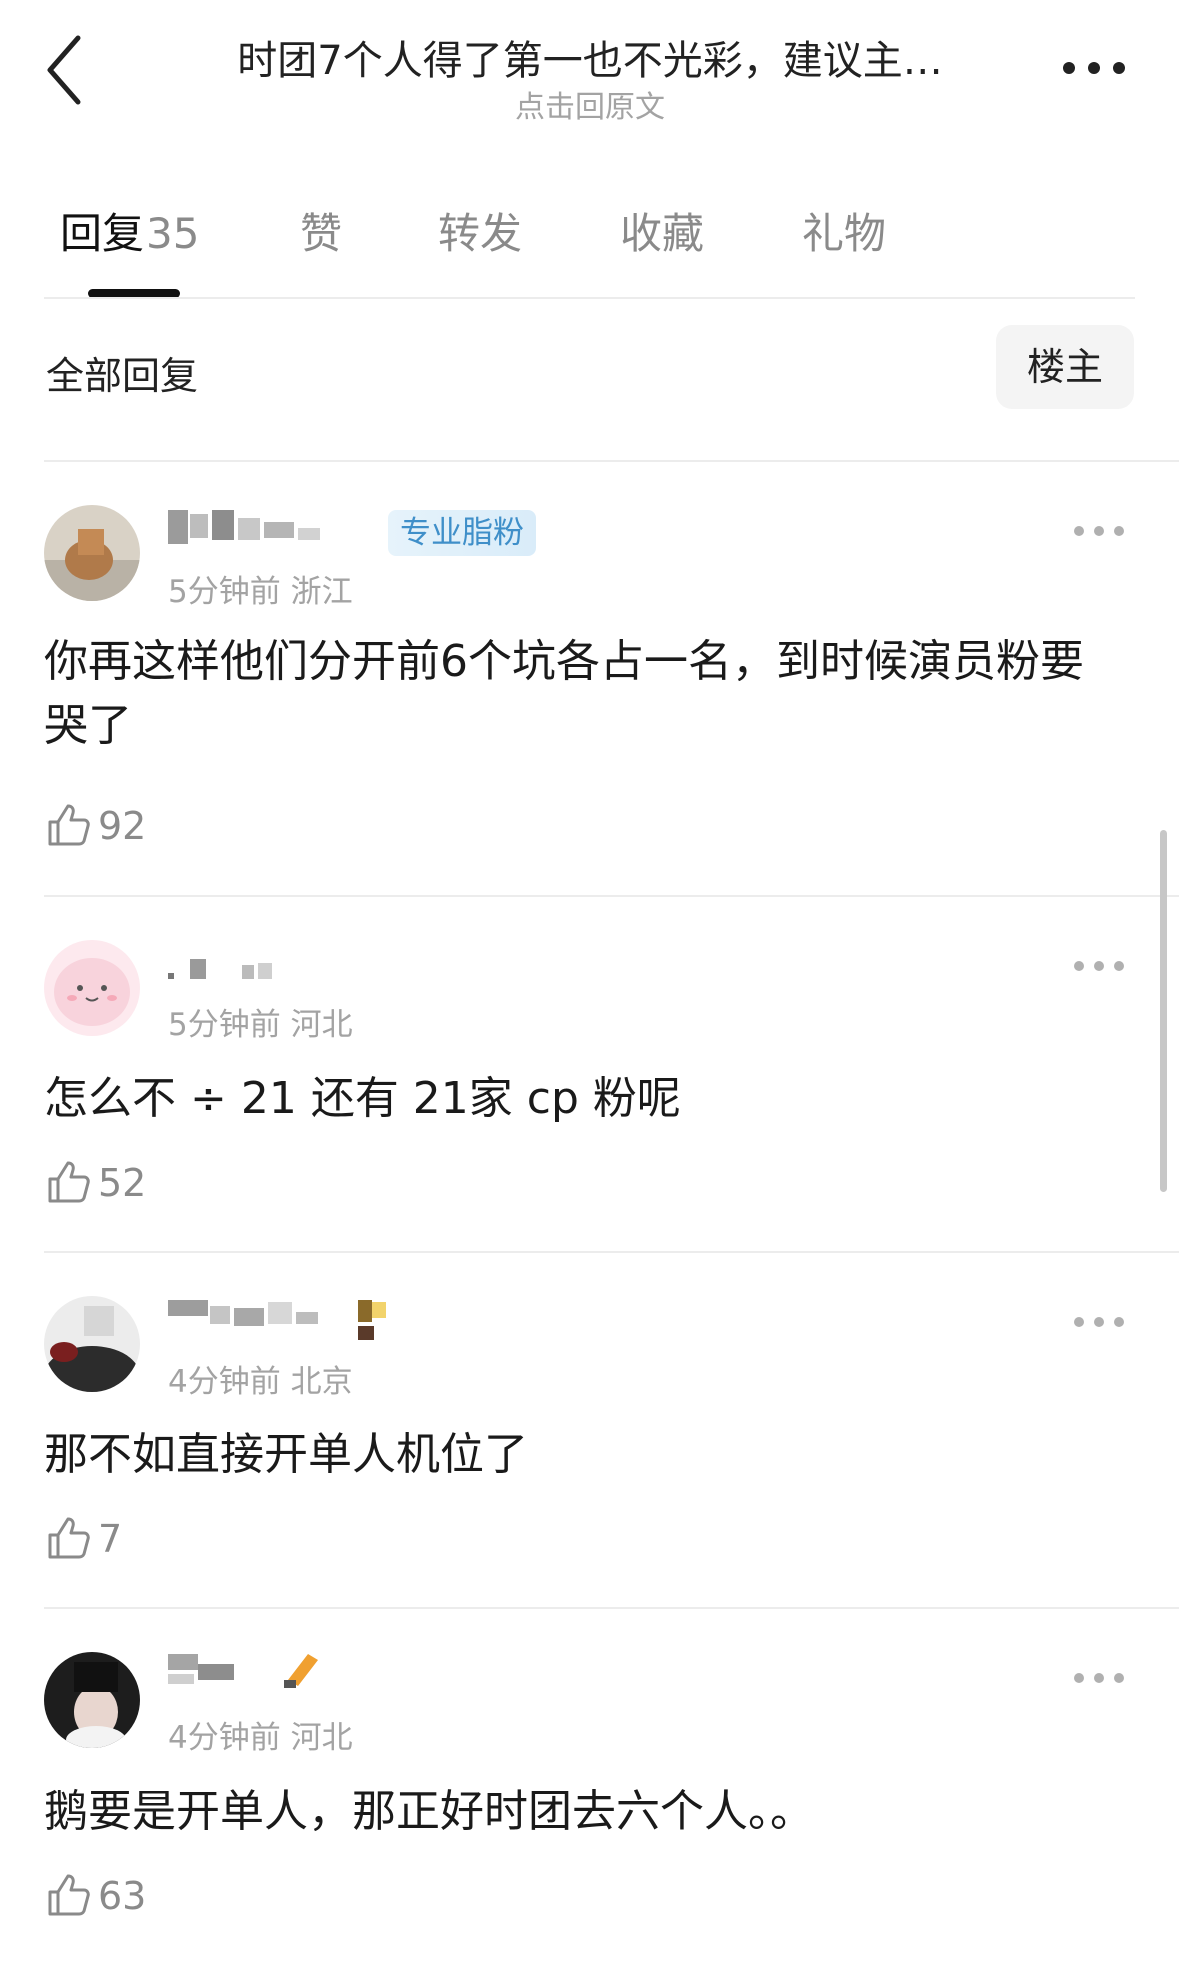 This screenshot has width=1179, height=1963. I want to click on comment-text: 鹅要是开单人，那正好时团去六个人。。, so click(429, 1811).